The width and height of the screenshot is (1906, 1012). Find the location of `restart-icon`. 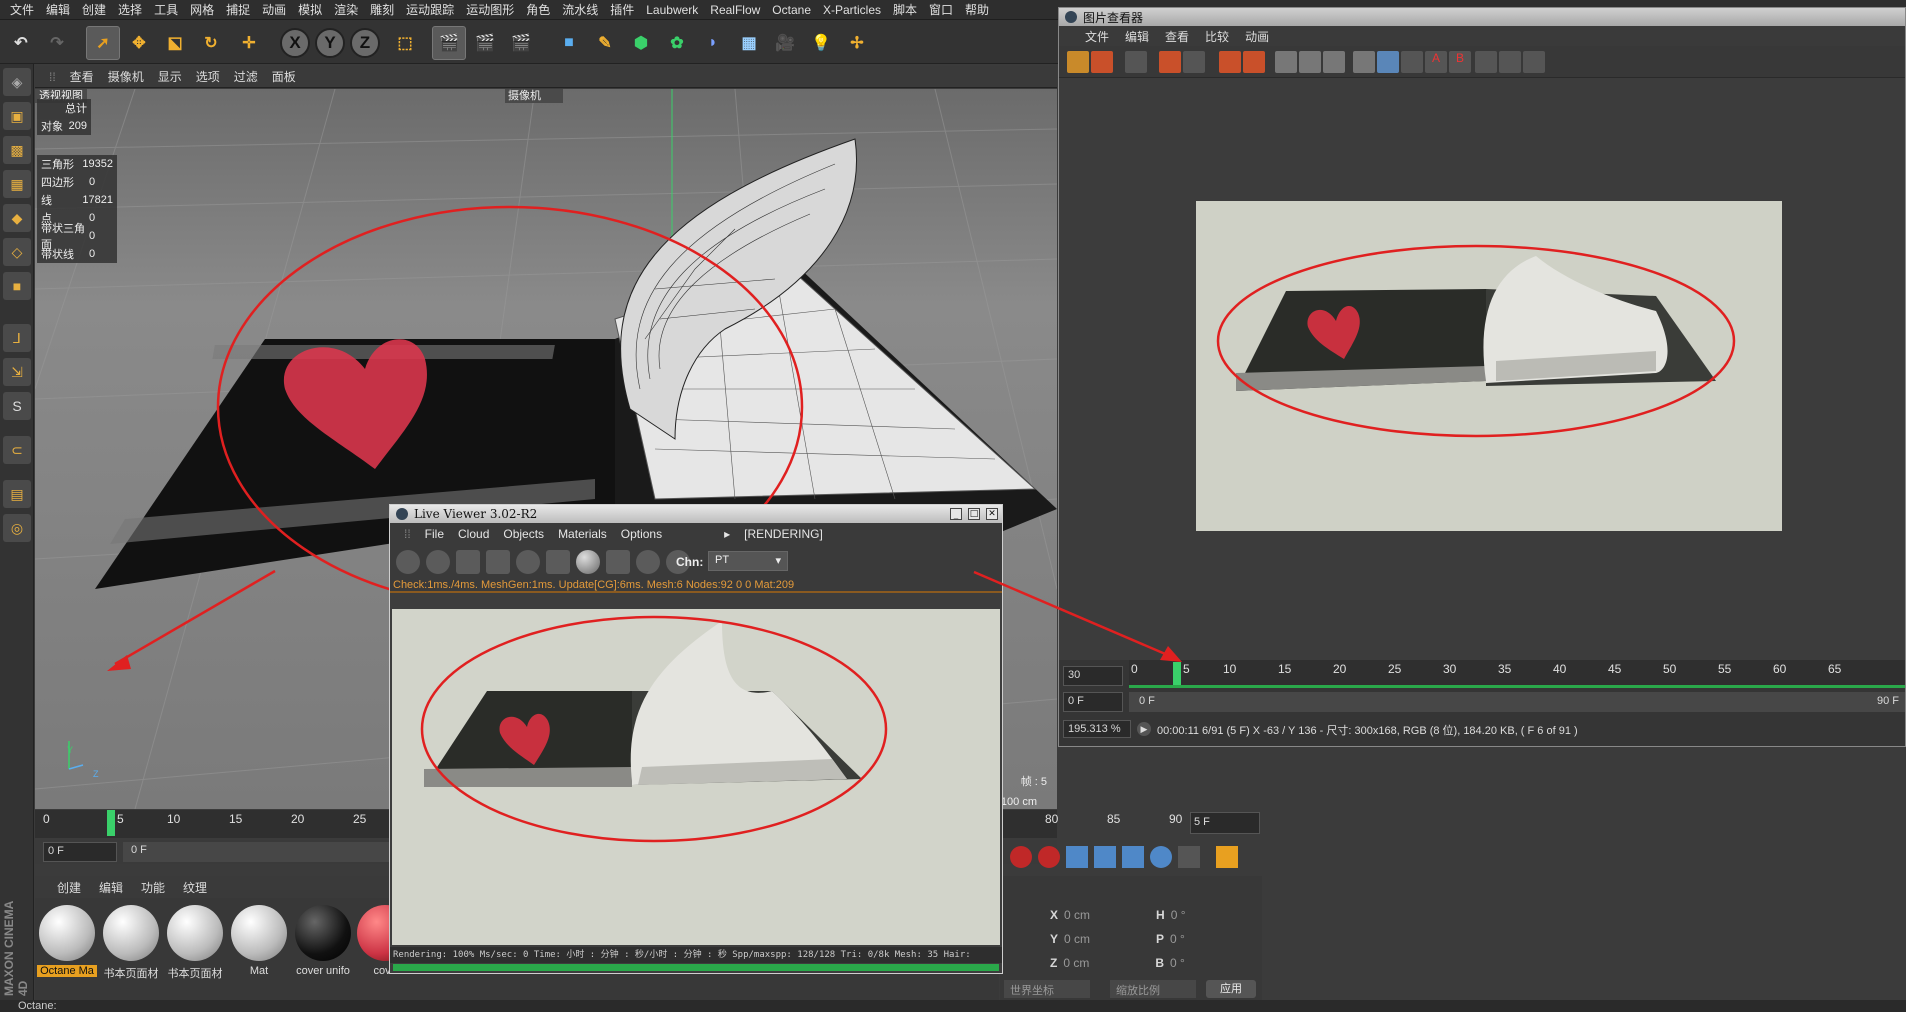

restart-icon is located at coordinates (438, 562).